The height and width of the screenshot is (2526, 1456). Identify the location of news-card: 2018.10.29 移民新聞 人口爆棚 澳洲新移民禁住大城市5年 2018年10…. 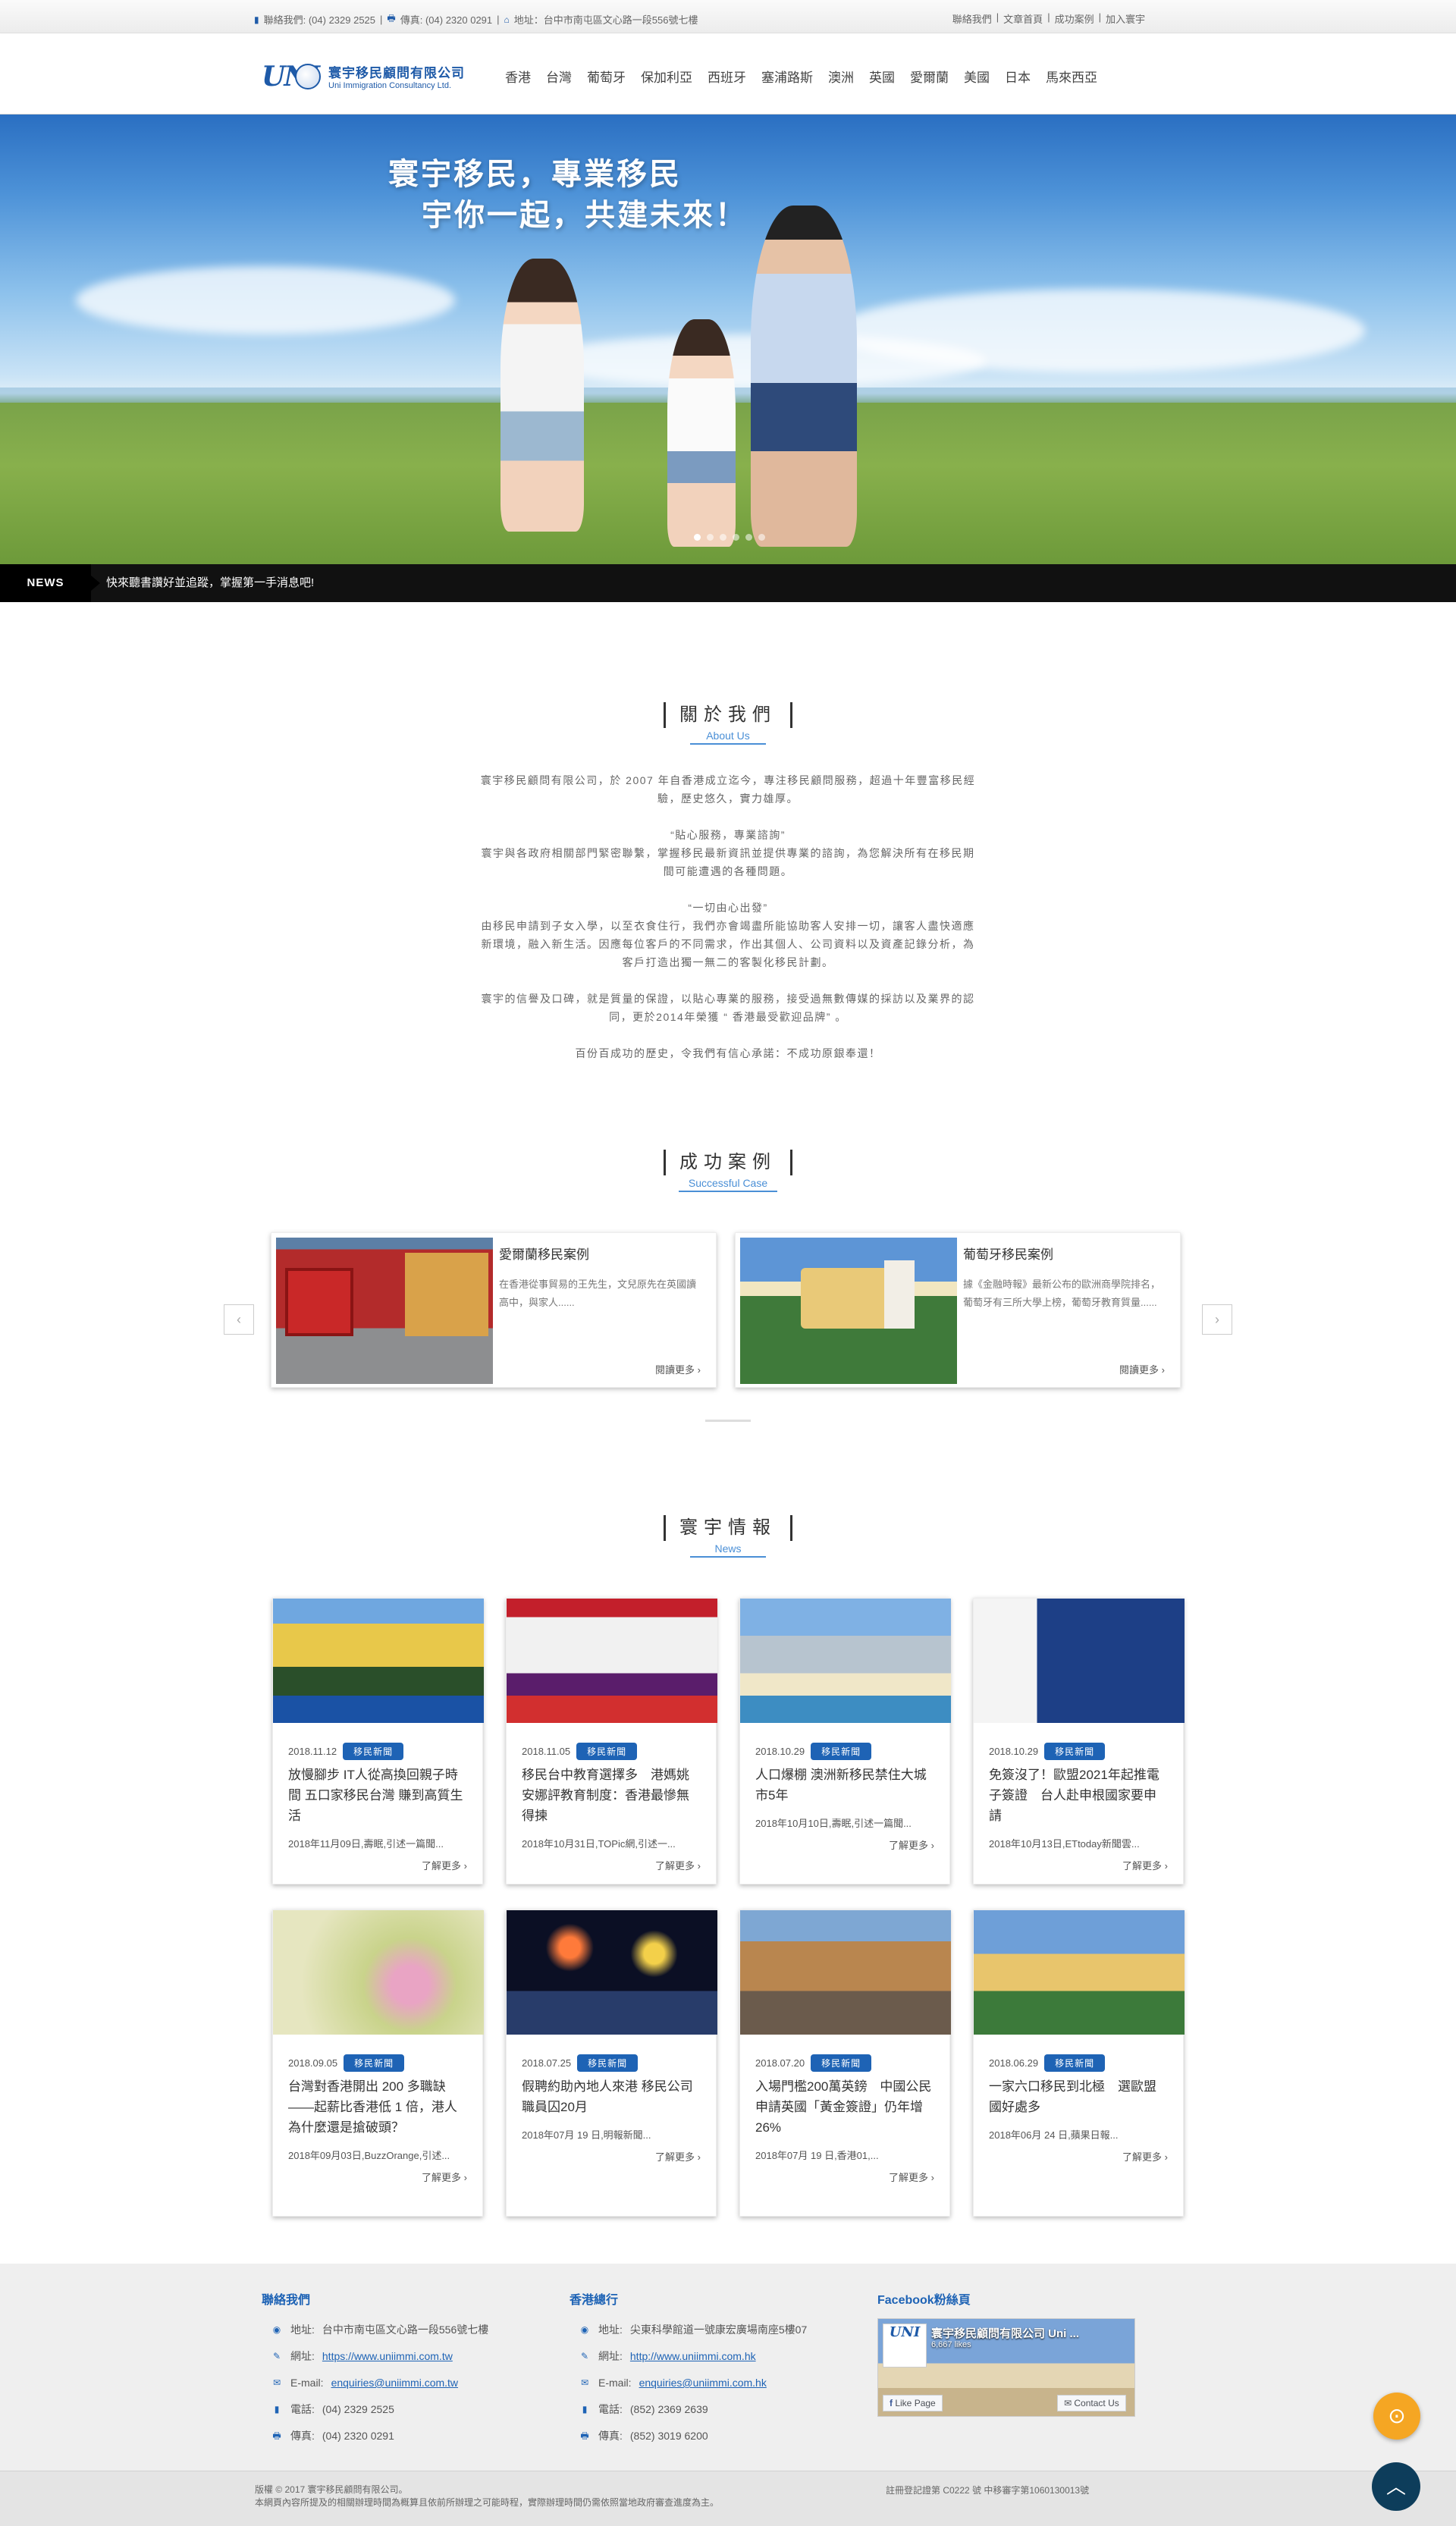
(845, 1741).